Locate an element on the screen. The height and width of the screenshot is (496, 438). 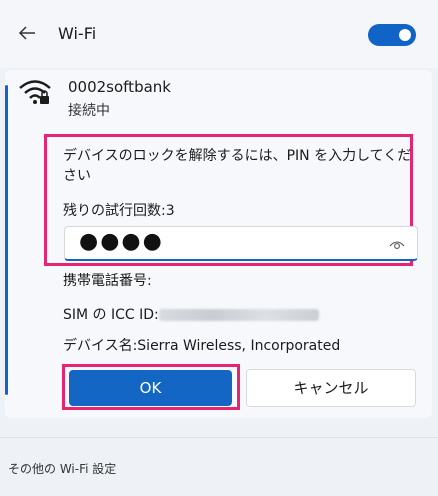
footer: その他の Wi-Fi 設定 is located at coordinates (219, 466).